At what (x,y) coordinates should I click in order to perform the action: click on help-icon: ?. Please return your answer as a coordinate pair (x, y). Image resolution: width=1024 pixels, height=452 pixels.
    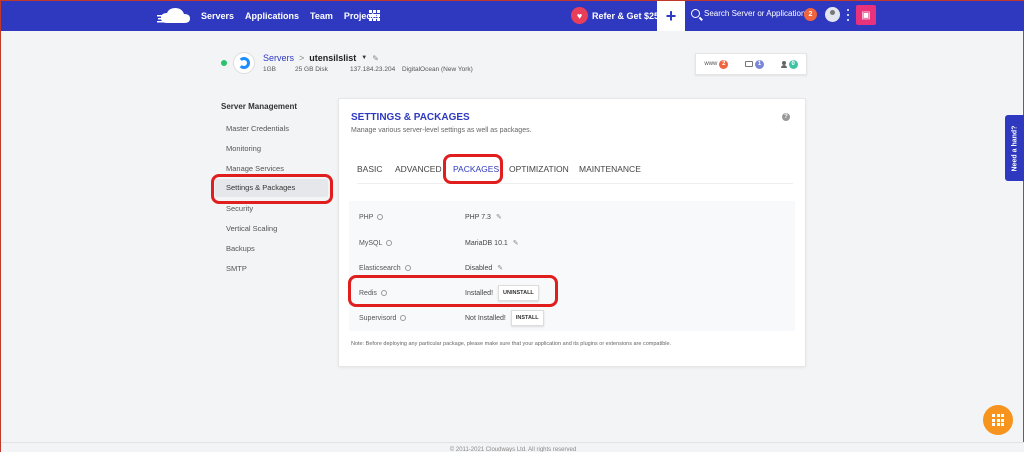
    Looking at the image, I should click on (786, 117).